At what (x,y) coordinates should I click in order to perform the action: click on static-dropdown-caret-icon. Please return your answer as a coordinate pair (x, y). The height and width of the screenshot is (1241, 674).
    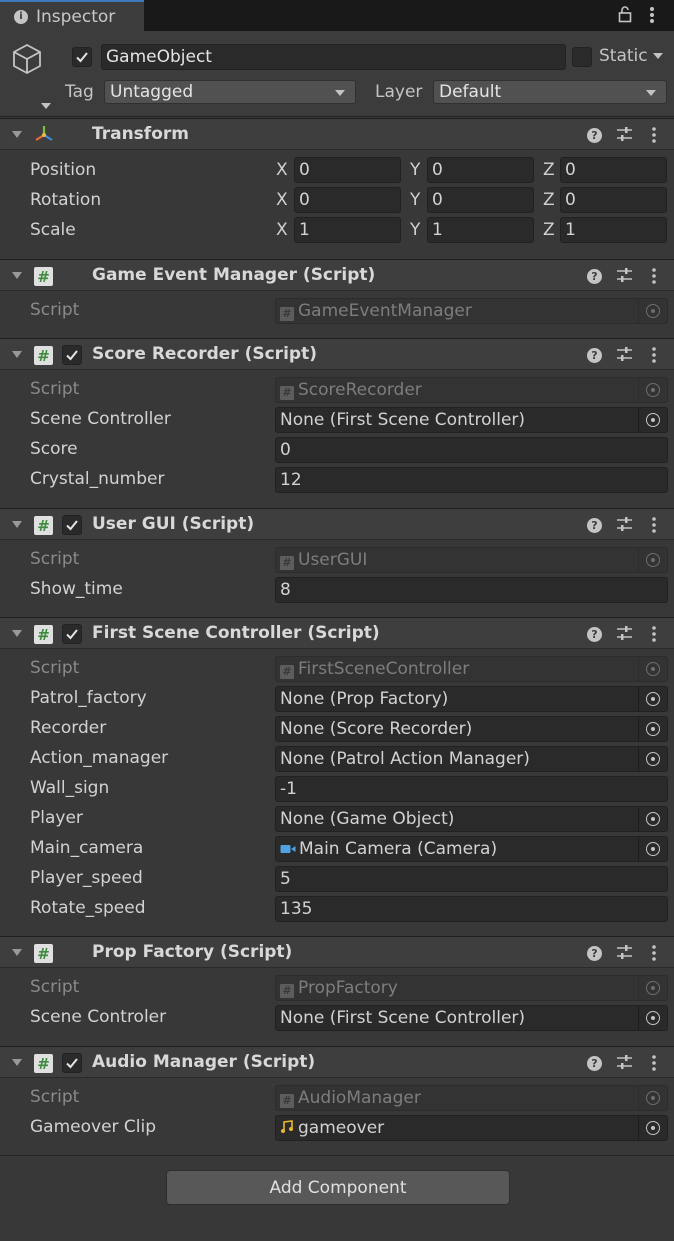
    Looking at the image, I should click on (658, 56).